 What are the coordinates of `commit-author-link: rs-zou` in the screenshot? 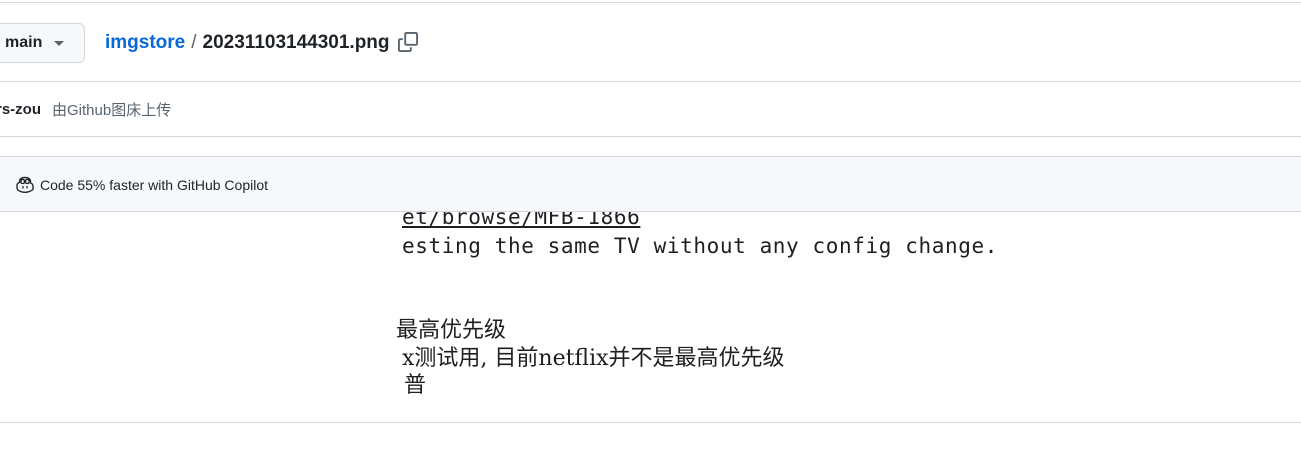 It's located at (20, 109).